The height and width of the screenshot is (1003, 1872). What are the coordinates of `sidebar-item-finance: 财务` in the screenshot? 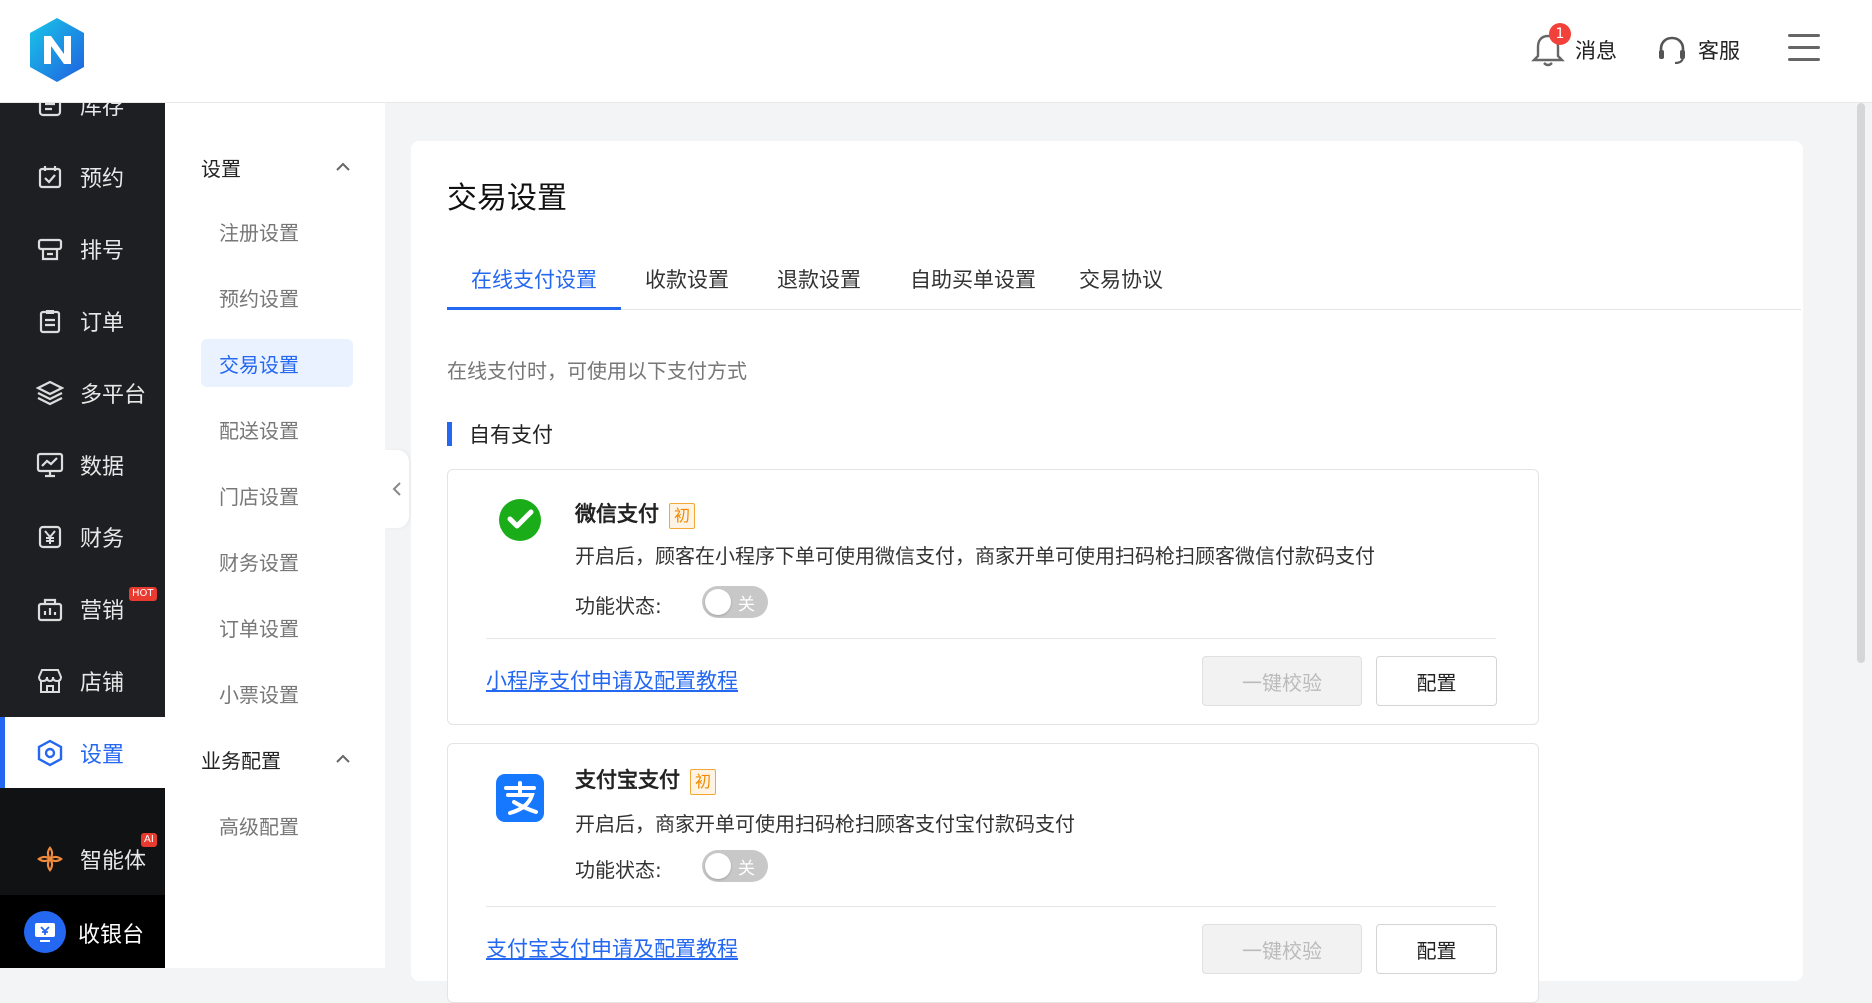 It's located at (82, 537).